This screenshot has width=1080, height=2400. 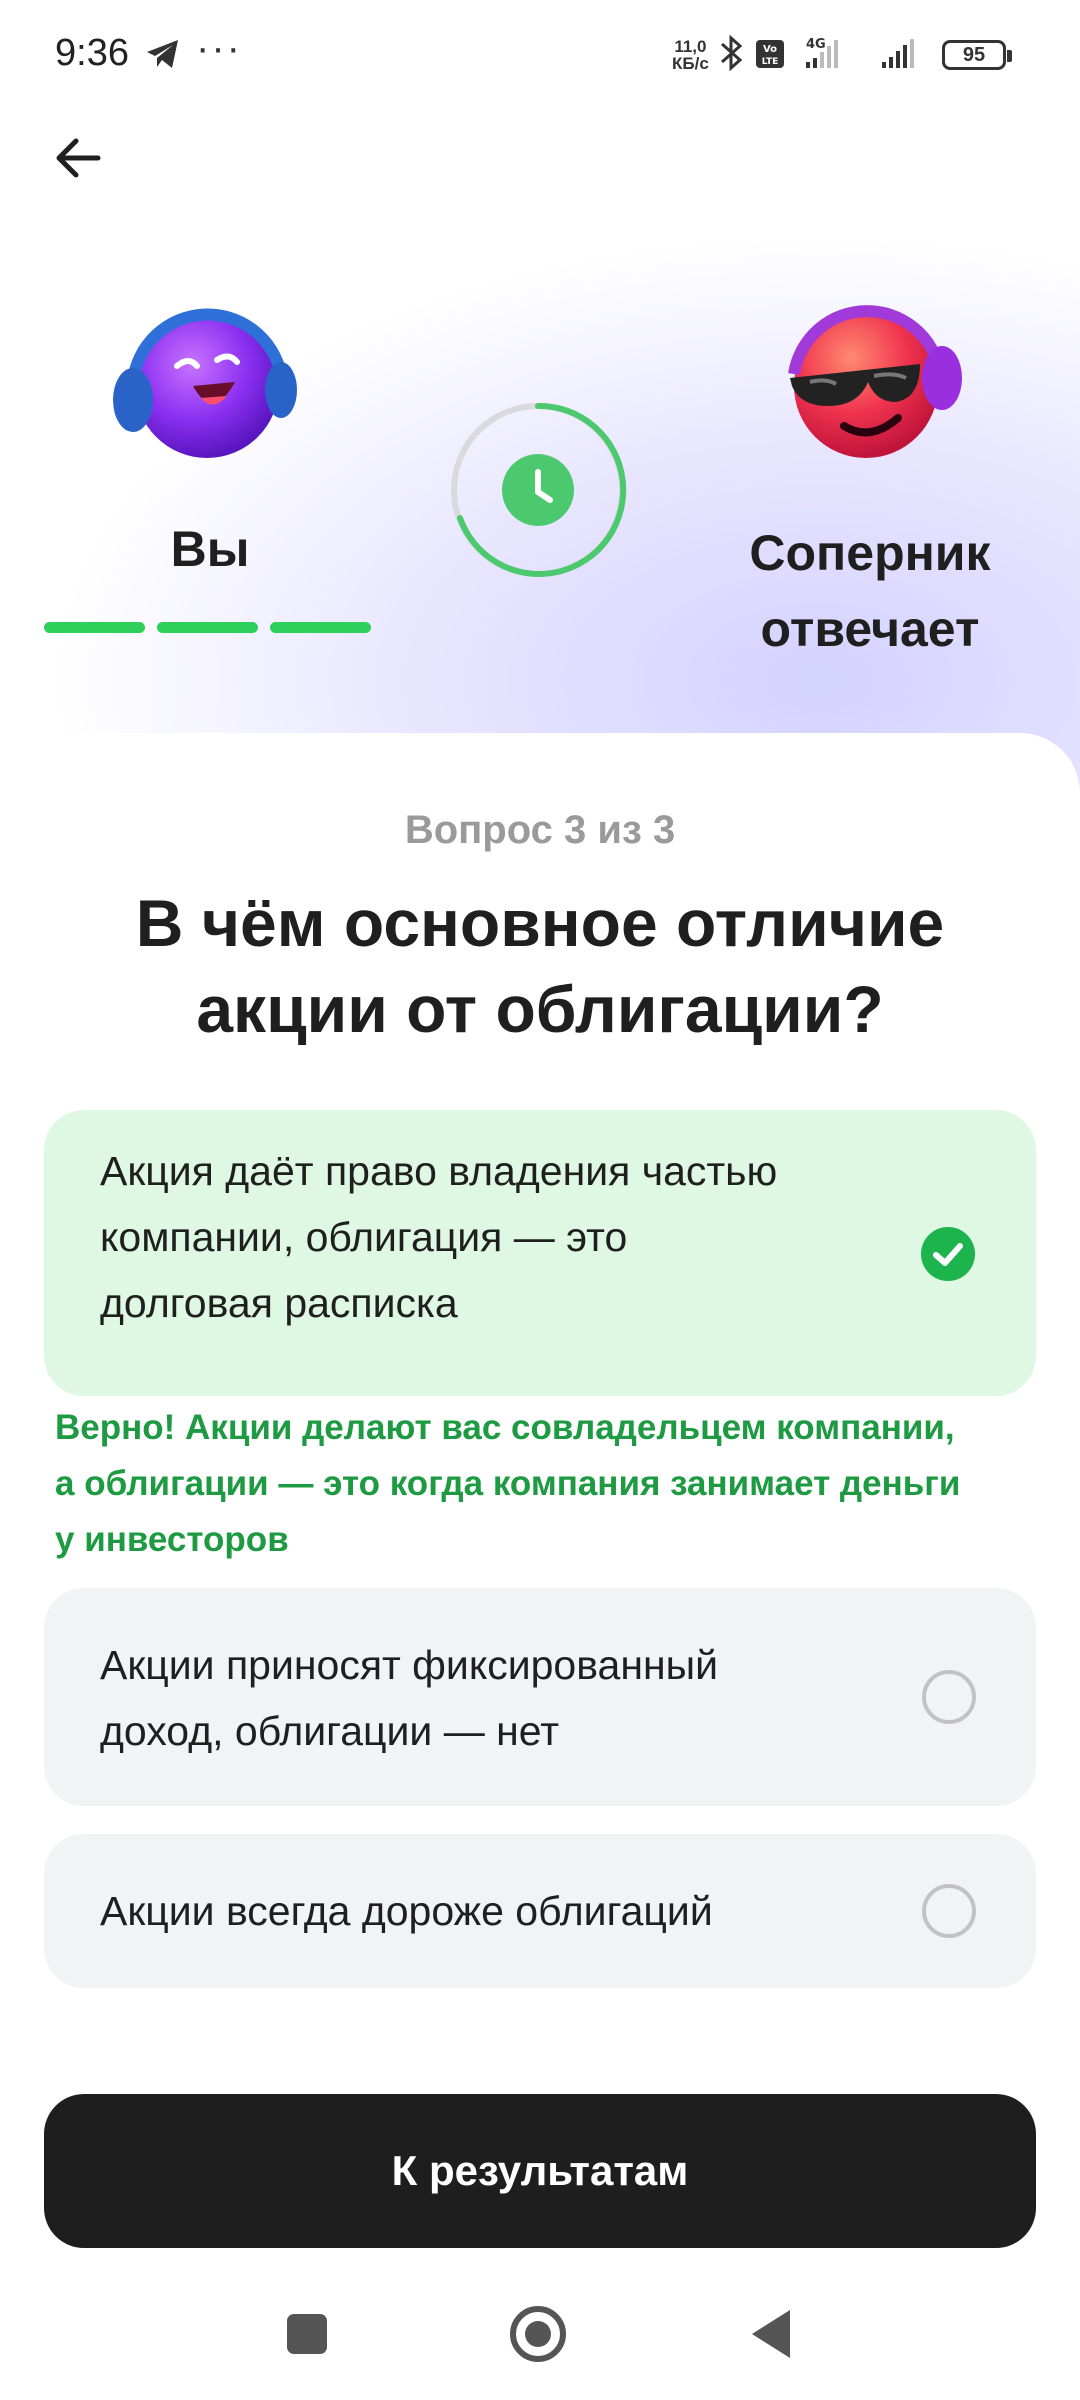 I want to click on opponent-status-label: Соперник отвечает, so click(x=870, y=591).